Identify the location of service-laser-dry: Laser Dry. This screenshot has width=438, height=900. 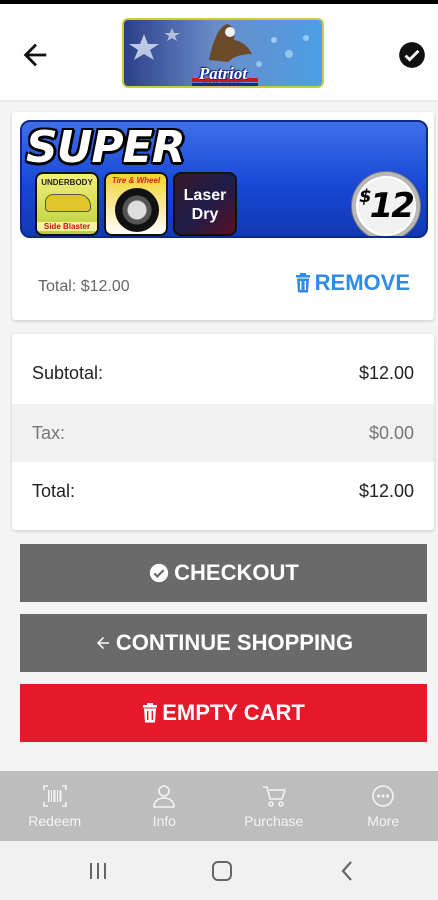
(205, 204).